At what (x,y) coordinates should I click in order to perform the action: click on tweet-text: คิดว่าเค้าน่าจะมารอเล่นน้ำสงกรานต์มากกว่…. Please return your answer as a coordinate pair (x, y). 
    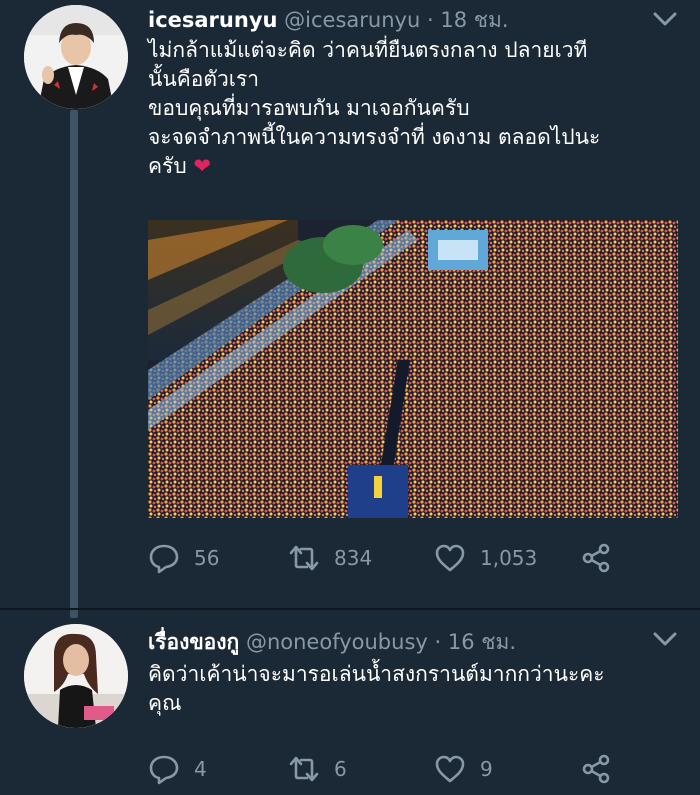
    Looking at the image, I should click on (418, 689).